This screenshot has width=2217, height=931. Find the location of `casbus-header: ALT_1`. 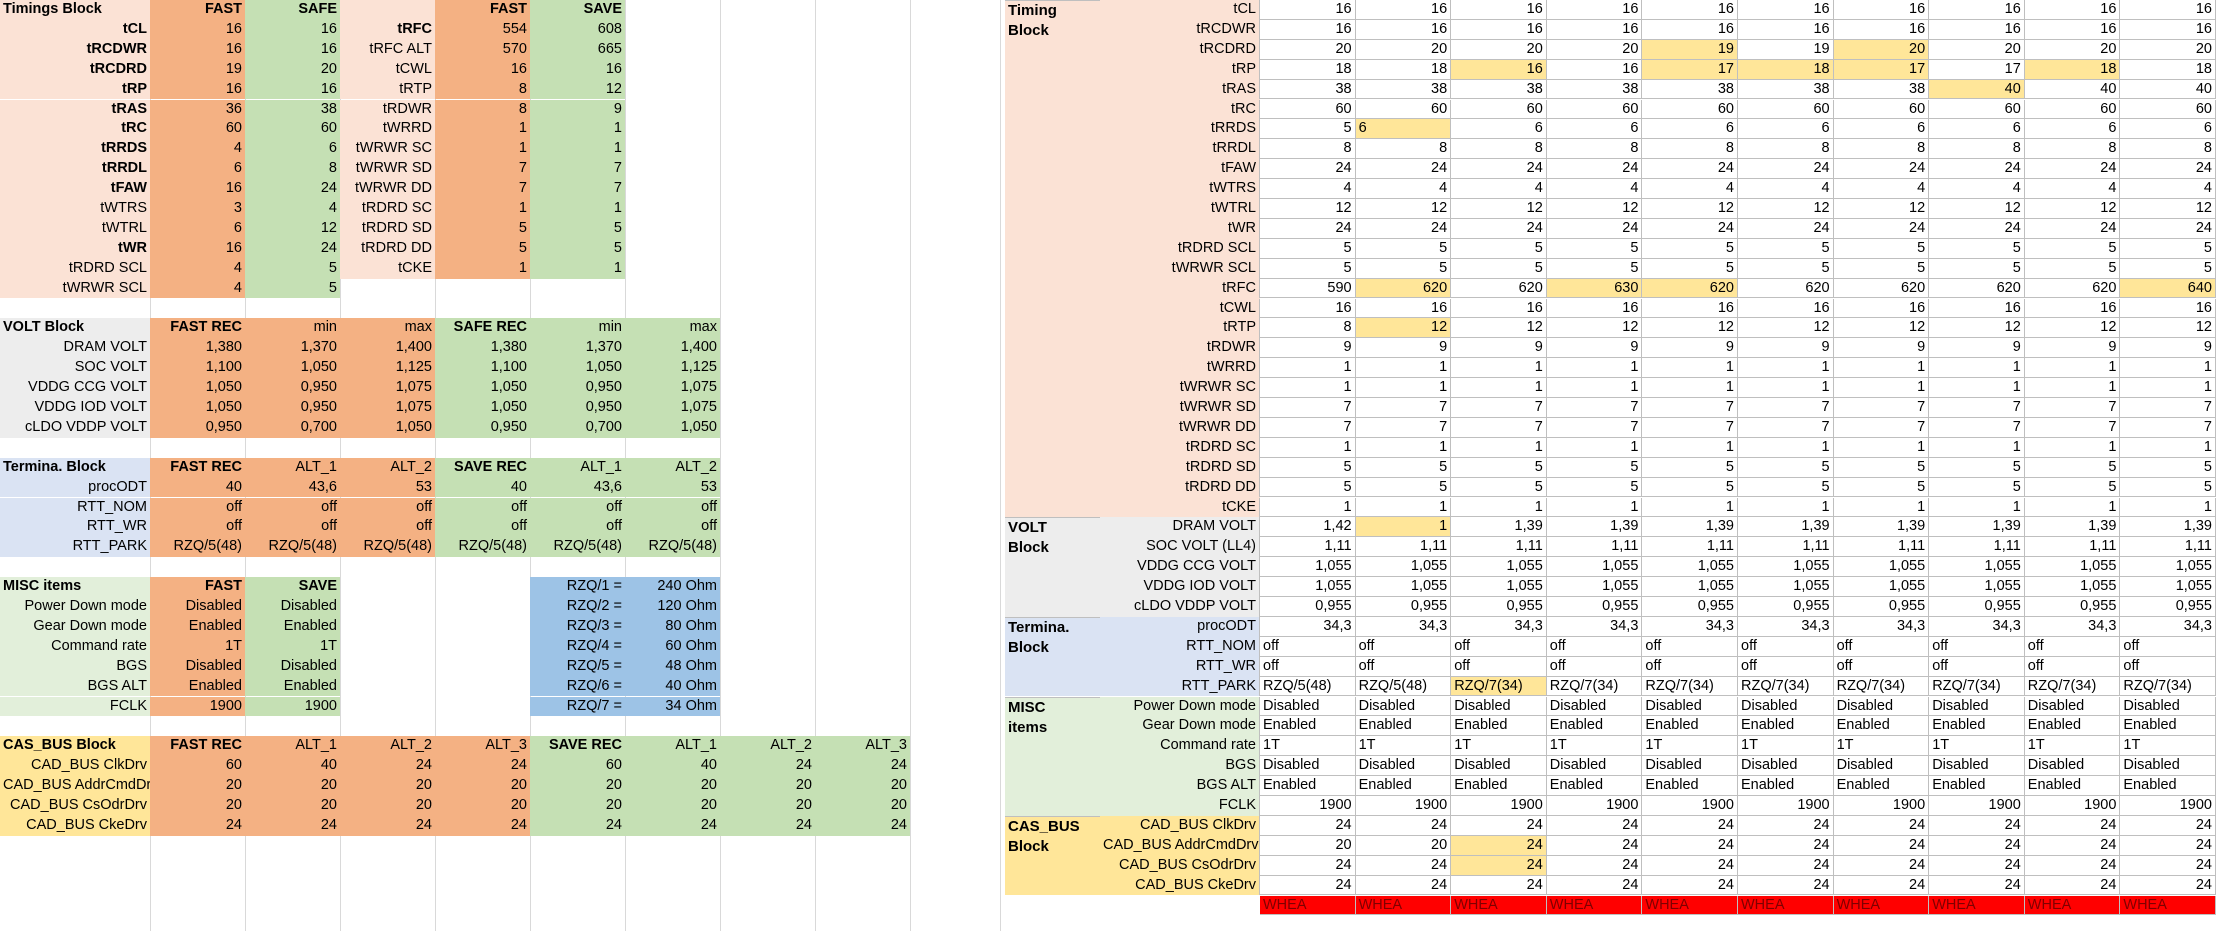

casbus-header: ALT_1 is located at coordinates (292, 746).